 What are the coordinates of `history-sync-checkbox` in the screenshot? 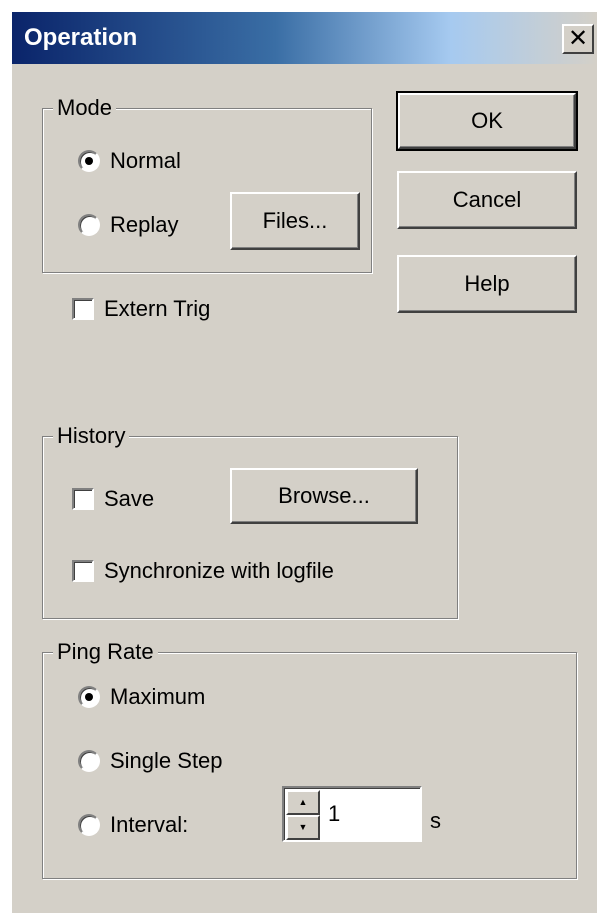 It's located at (83, 571).